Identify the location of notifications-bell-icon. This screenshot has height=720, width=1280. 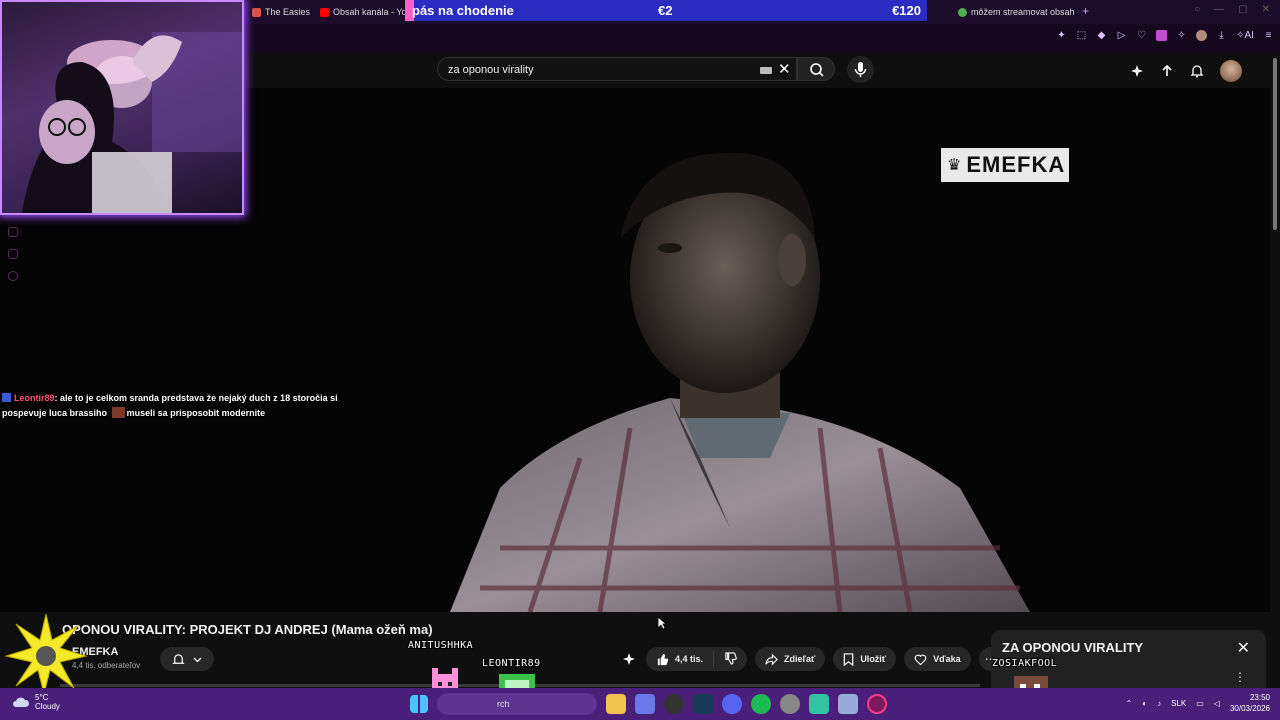
(1197, 71).